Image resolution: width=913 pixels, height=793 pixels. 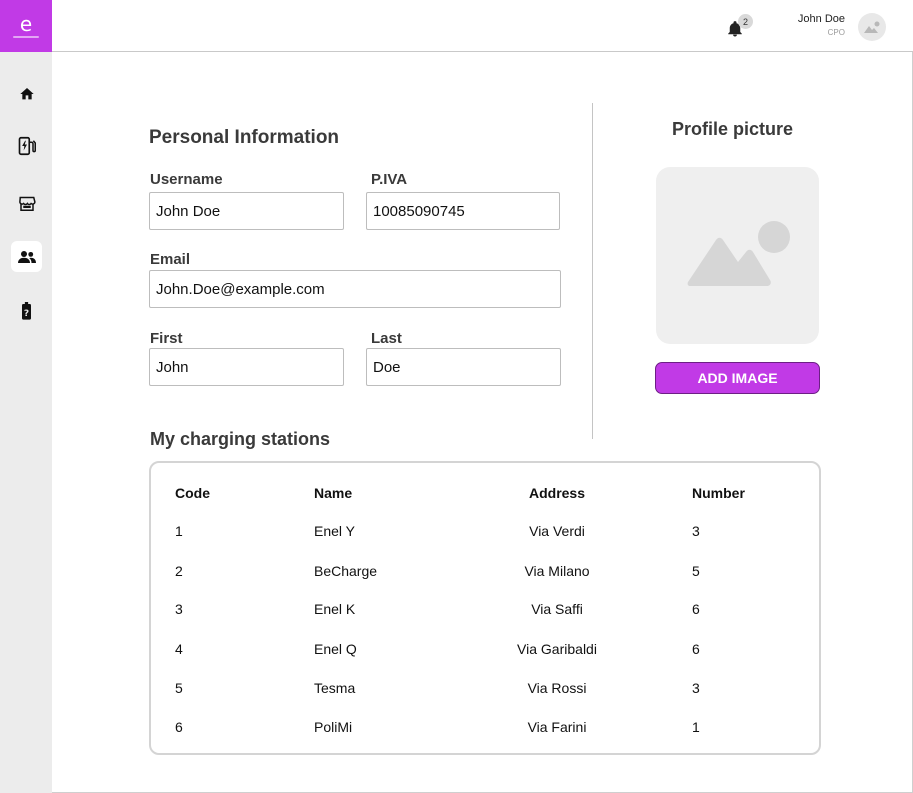 What do you see at coordinates (335, 609) in the screenshot?
I see `cell-name: Enel K` at bounding box center [335, 609].